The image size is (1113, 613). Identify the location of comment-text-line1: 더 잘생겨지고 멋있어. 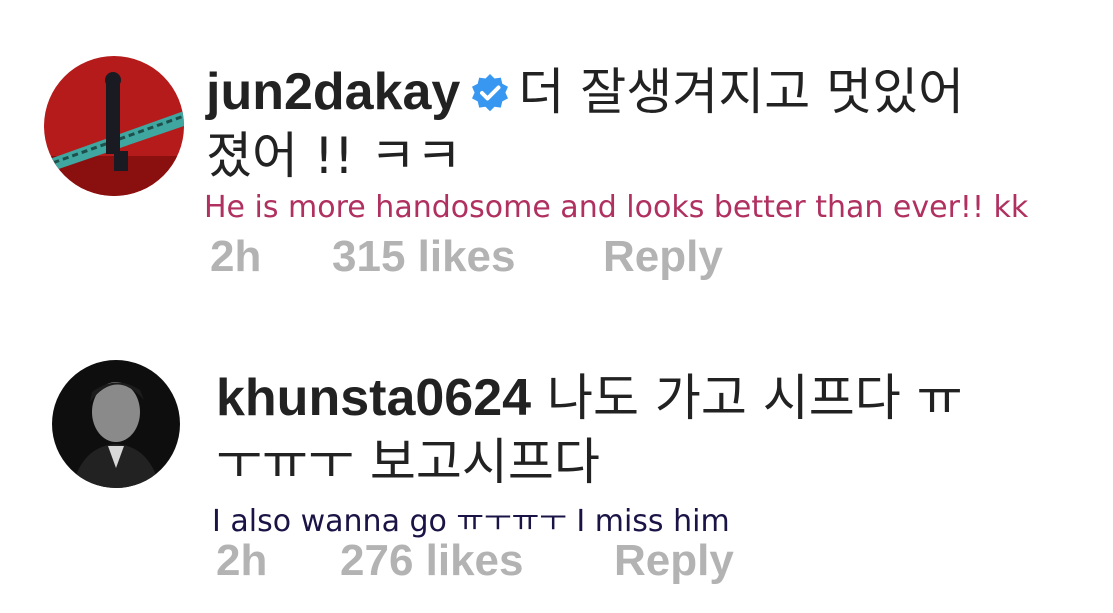
(741, 92).